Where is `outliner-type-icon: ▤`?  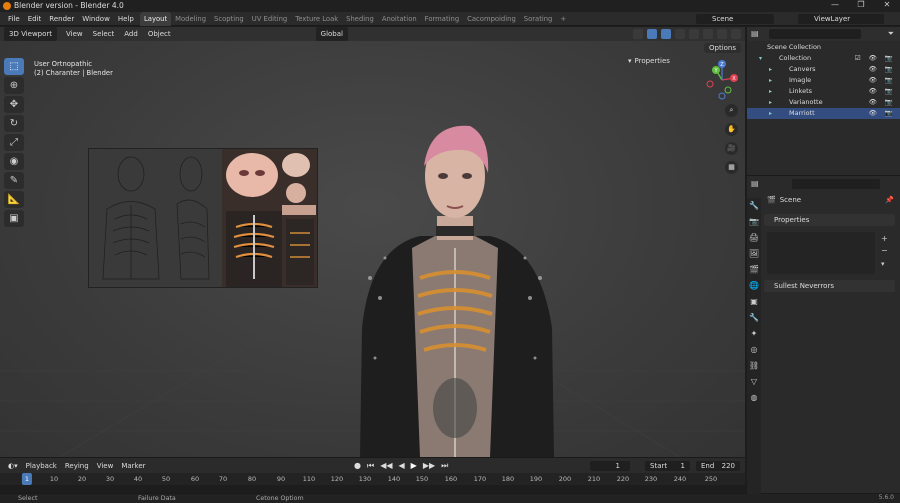
outliner-type-icon: ▤ is located at coordinates (755, 33).